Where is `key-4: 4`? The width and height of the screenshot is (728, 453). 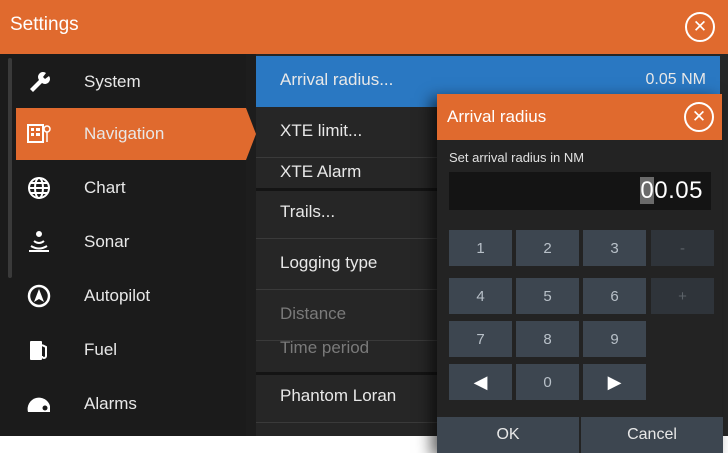 key-4: 4 is located at coordinates (480, 296).